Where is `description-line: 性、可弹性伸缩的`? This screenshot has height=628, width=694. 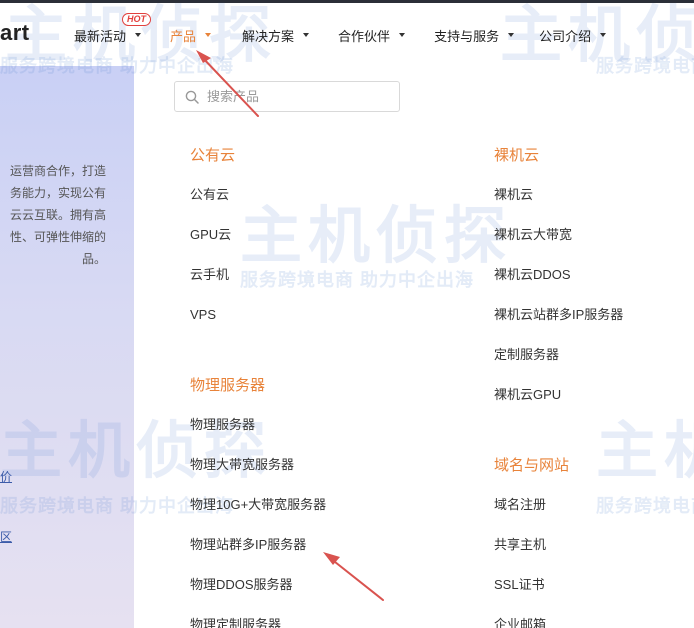
description-line: 性、可弹性伸缩的 is located at coordinates (57, 237).